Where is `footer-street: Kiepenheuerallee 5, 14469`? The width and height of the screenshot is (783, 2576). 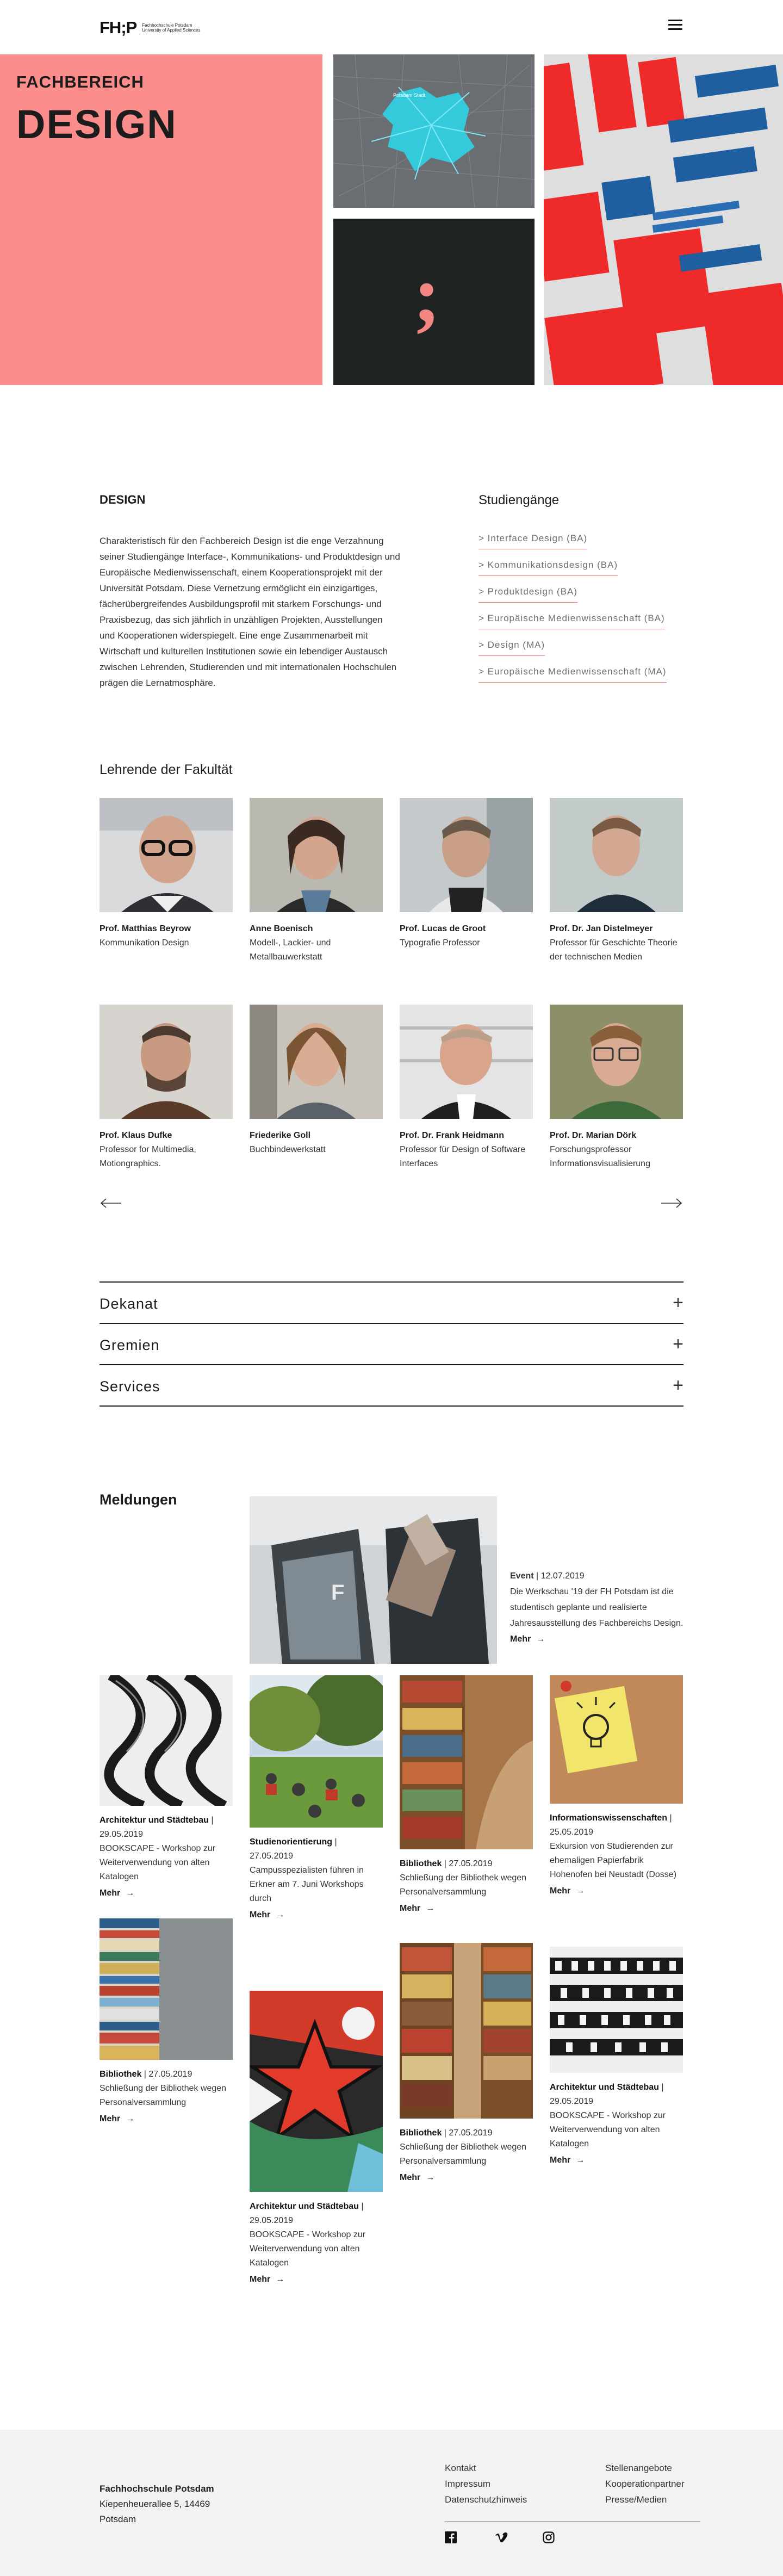 footer-street: Kiepenheuerallee 5, 14469 is located at coordinates (155, 2504).